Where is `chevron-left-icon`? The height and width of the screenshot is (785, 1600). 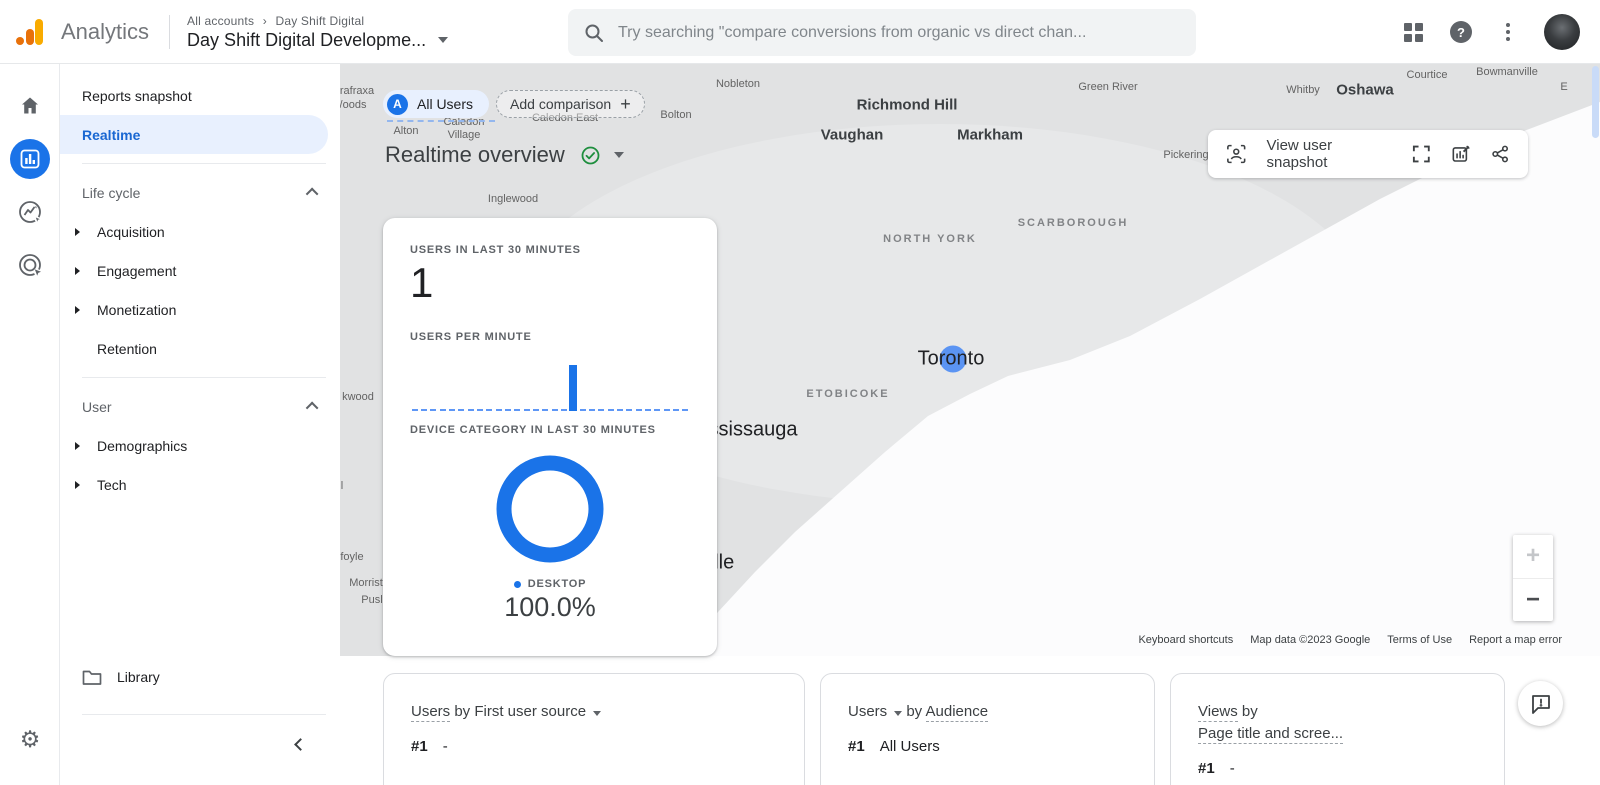
chevron-left-icon is located at coordinates (300, 744).